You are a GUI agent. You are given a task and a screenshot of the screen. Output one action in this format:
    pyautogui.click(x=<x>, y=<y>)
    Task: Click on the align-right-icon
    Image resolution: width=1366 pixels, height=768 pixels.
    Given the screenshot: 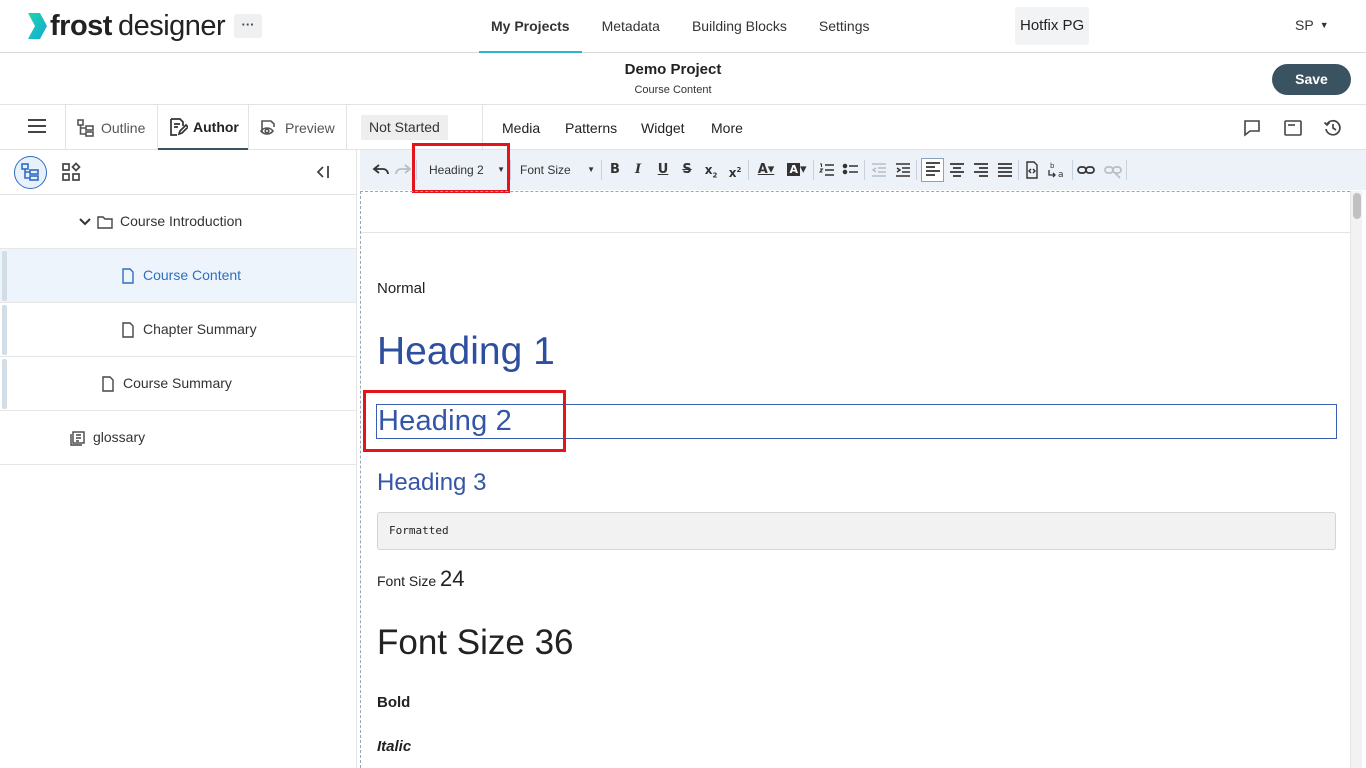 What is the action you would take?
    pyautogui.click(x=981, y=170)
    